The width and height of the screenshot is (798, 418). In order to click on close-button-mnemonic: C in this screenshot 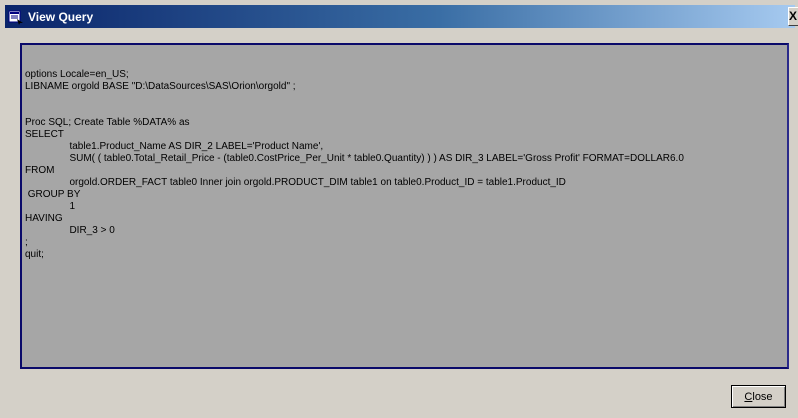, I will do `click(748, 396)`.